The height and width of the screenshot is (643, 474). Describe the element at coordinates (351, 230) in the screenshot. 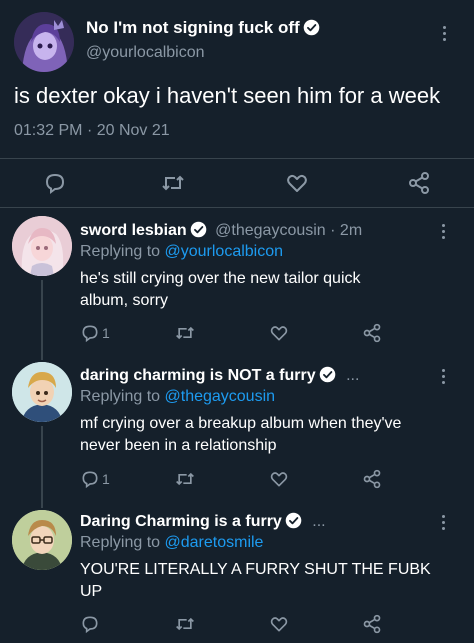

I see `reply-time: 2m` at that location.